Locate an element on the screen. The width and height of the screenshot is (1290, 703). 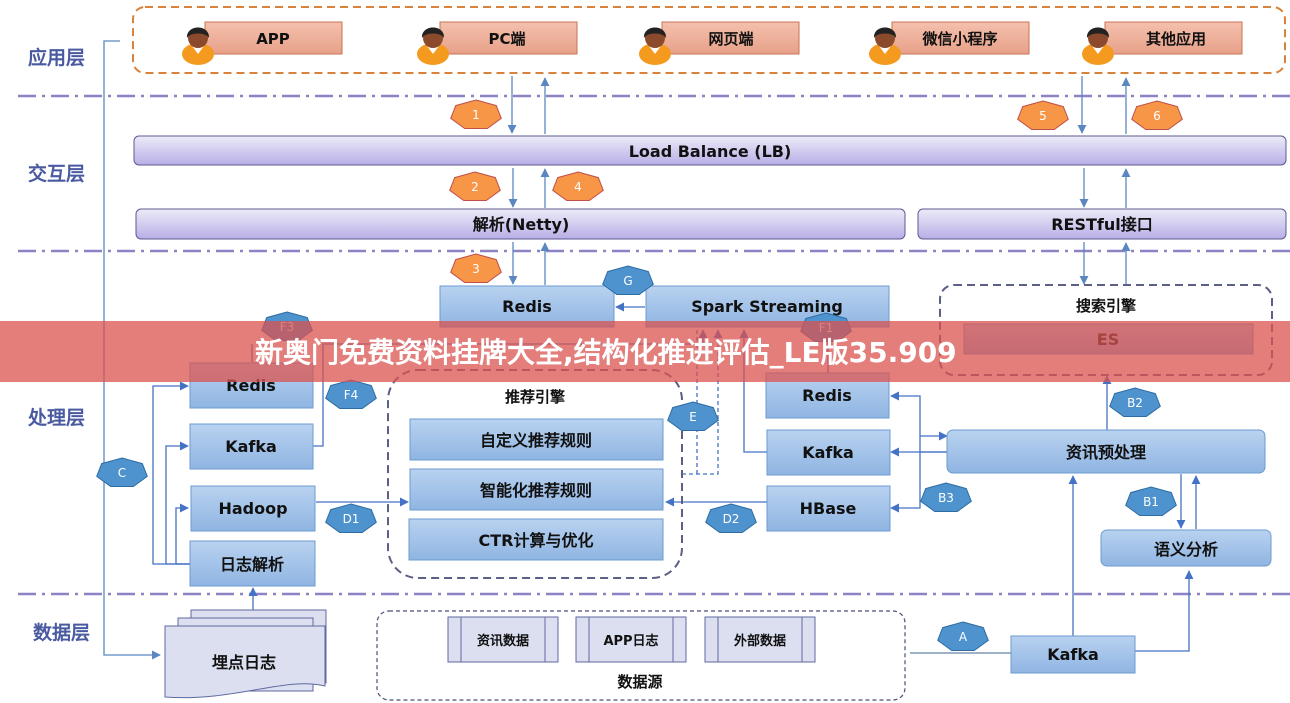
source-news-data: 资讯数据 is located at coordinates (503, 639).